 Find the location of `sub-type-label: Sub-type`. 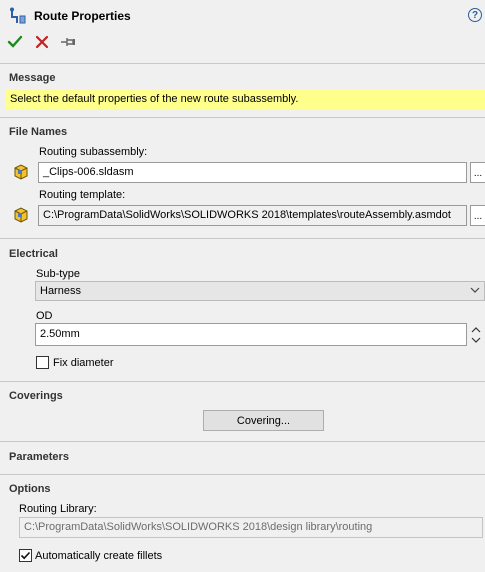

sub-type-label: Sub-type is located at coordinates (58, 274).